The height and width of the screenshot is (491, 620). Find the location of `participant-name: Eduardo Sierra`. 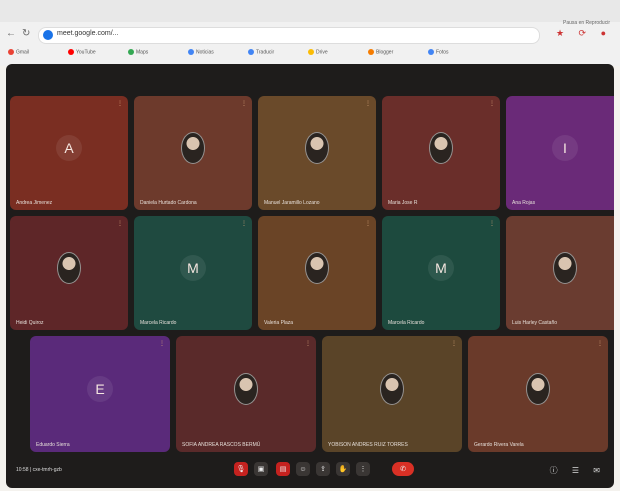

participant-name: Eduardo Sierra is located at coordinates (53, 445).